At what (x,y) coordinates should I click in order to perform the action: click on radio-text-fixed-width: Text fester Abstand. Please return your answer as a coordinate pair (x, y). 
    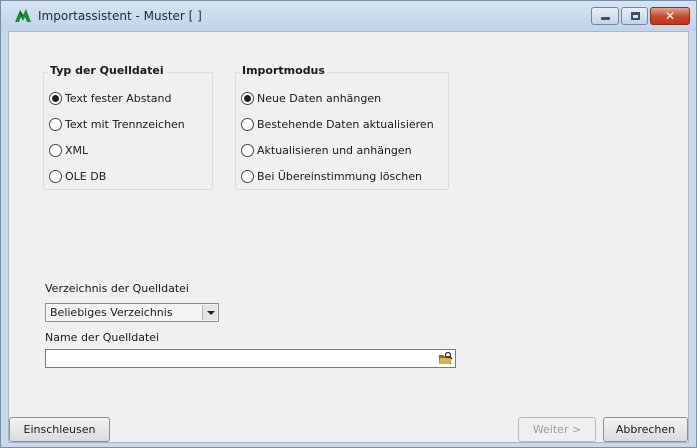
    Looking at the image, I should click on (110, 98).